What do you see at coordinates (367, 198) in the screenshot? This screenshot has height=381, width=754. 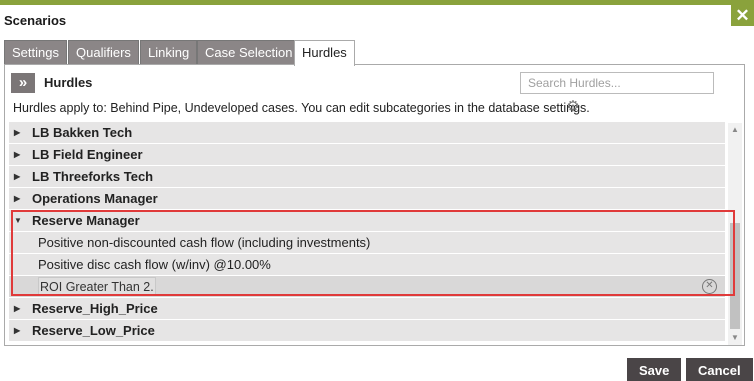 I see `tree-item-operations-manager: ▶ Operations Manager` at bounding box center [367, 198].